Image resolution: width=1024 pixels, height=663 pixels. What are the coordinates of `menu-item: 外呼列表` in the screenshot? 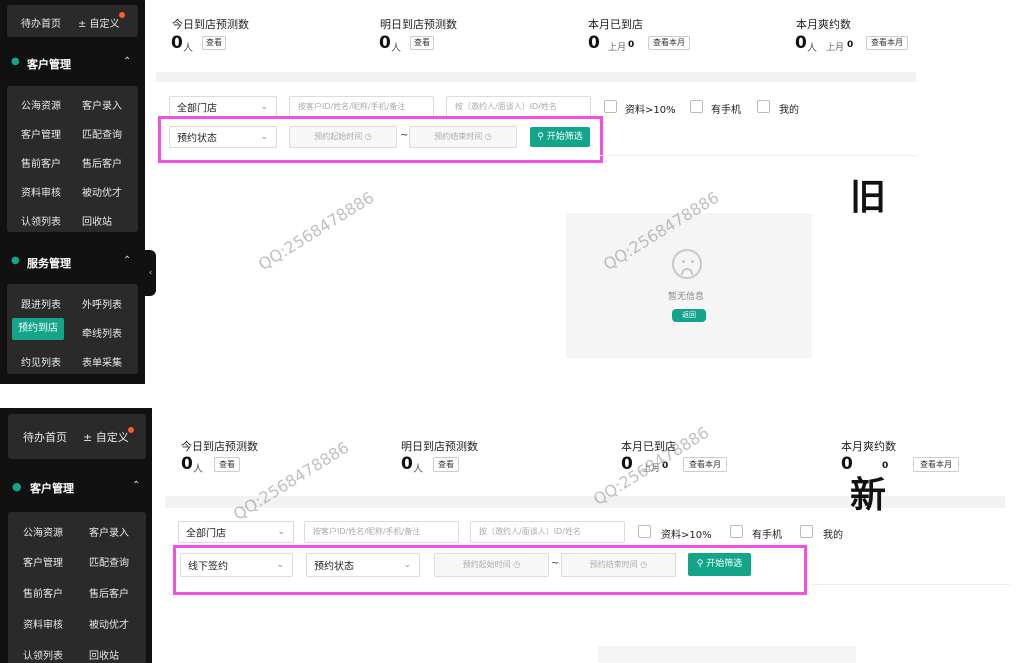 It's located at (102, 303).